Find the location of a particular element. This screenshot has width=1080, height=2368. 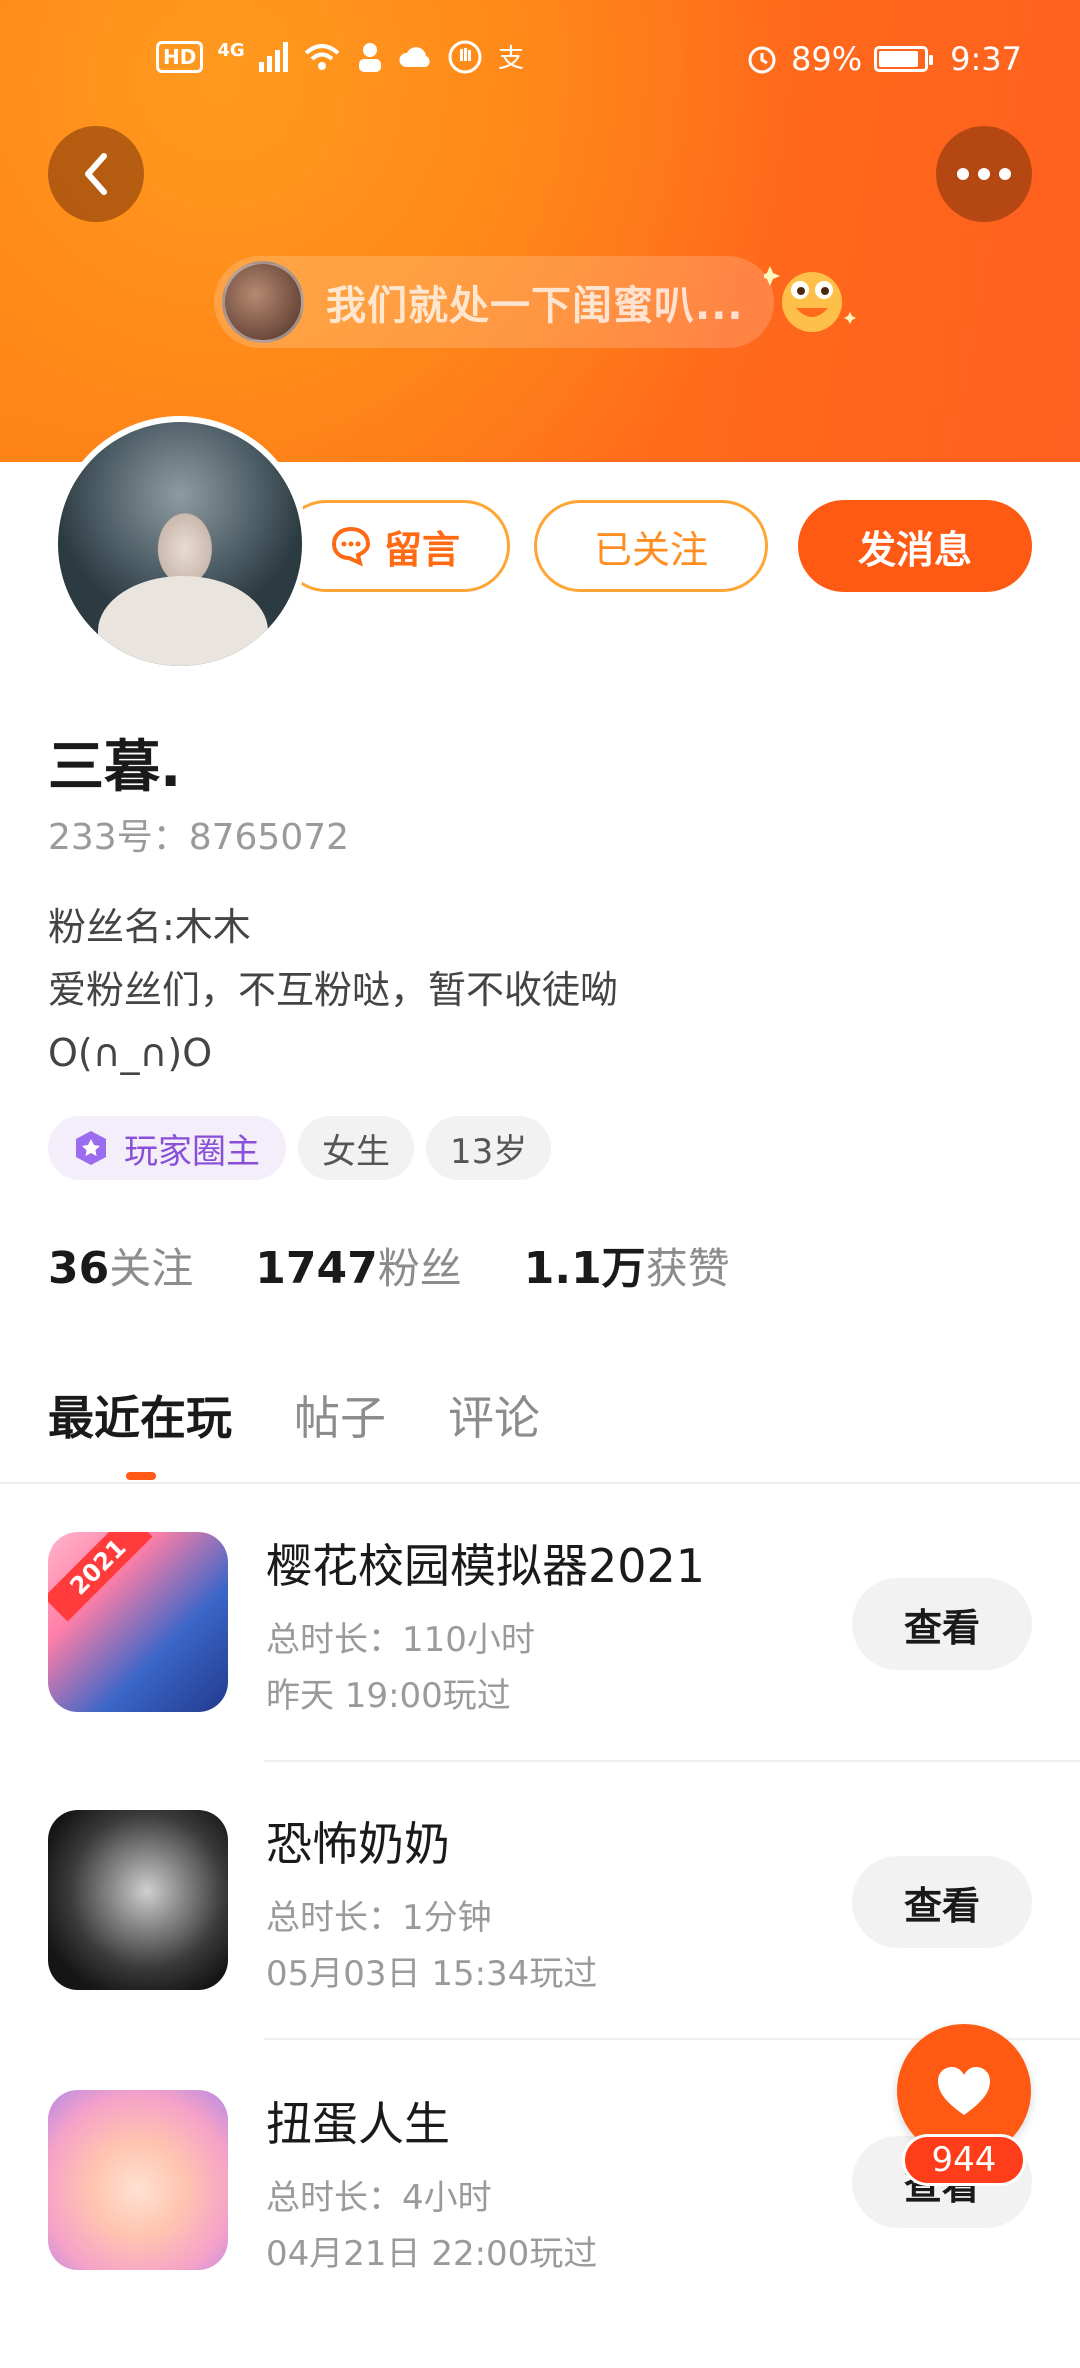

more-button is located at coordinates (984, 174).